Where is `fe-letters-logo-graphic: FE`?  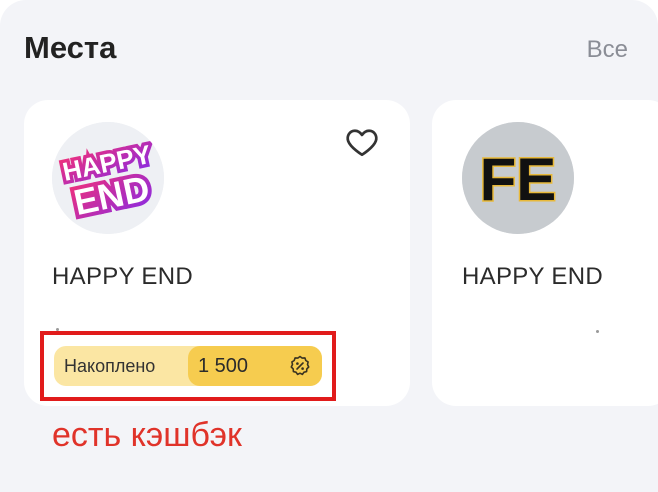 fe-letters-logo-graphic: FE is located at coordinates (518, 178).